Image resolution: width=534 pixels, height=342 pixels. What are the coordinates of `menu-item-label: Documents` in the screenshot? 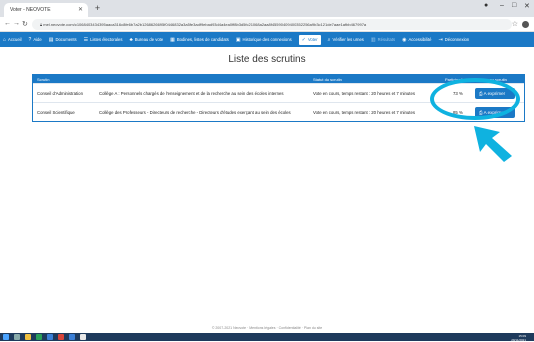 It's located at (66, 39).